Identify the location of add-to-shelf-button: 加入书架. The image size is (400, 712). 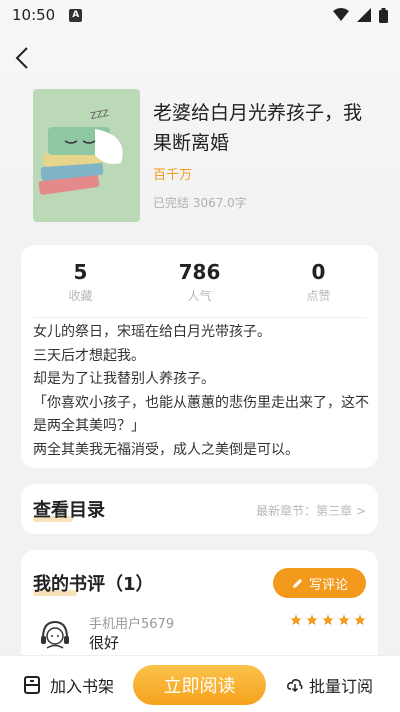
(68, 685).